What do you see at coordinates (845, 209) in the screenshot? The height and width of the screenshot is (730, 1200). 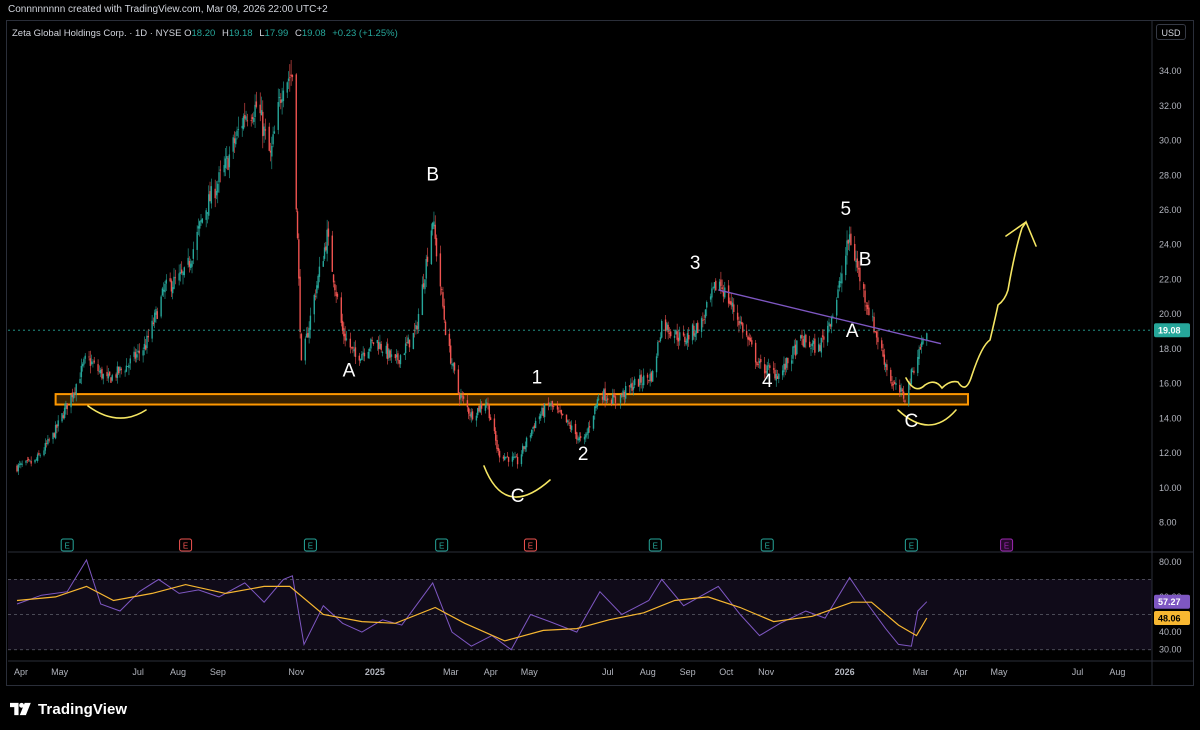 I see `wave-label-5: 5` at bounding box center [845, 209].